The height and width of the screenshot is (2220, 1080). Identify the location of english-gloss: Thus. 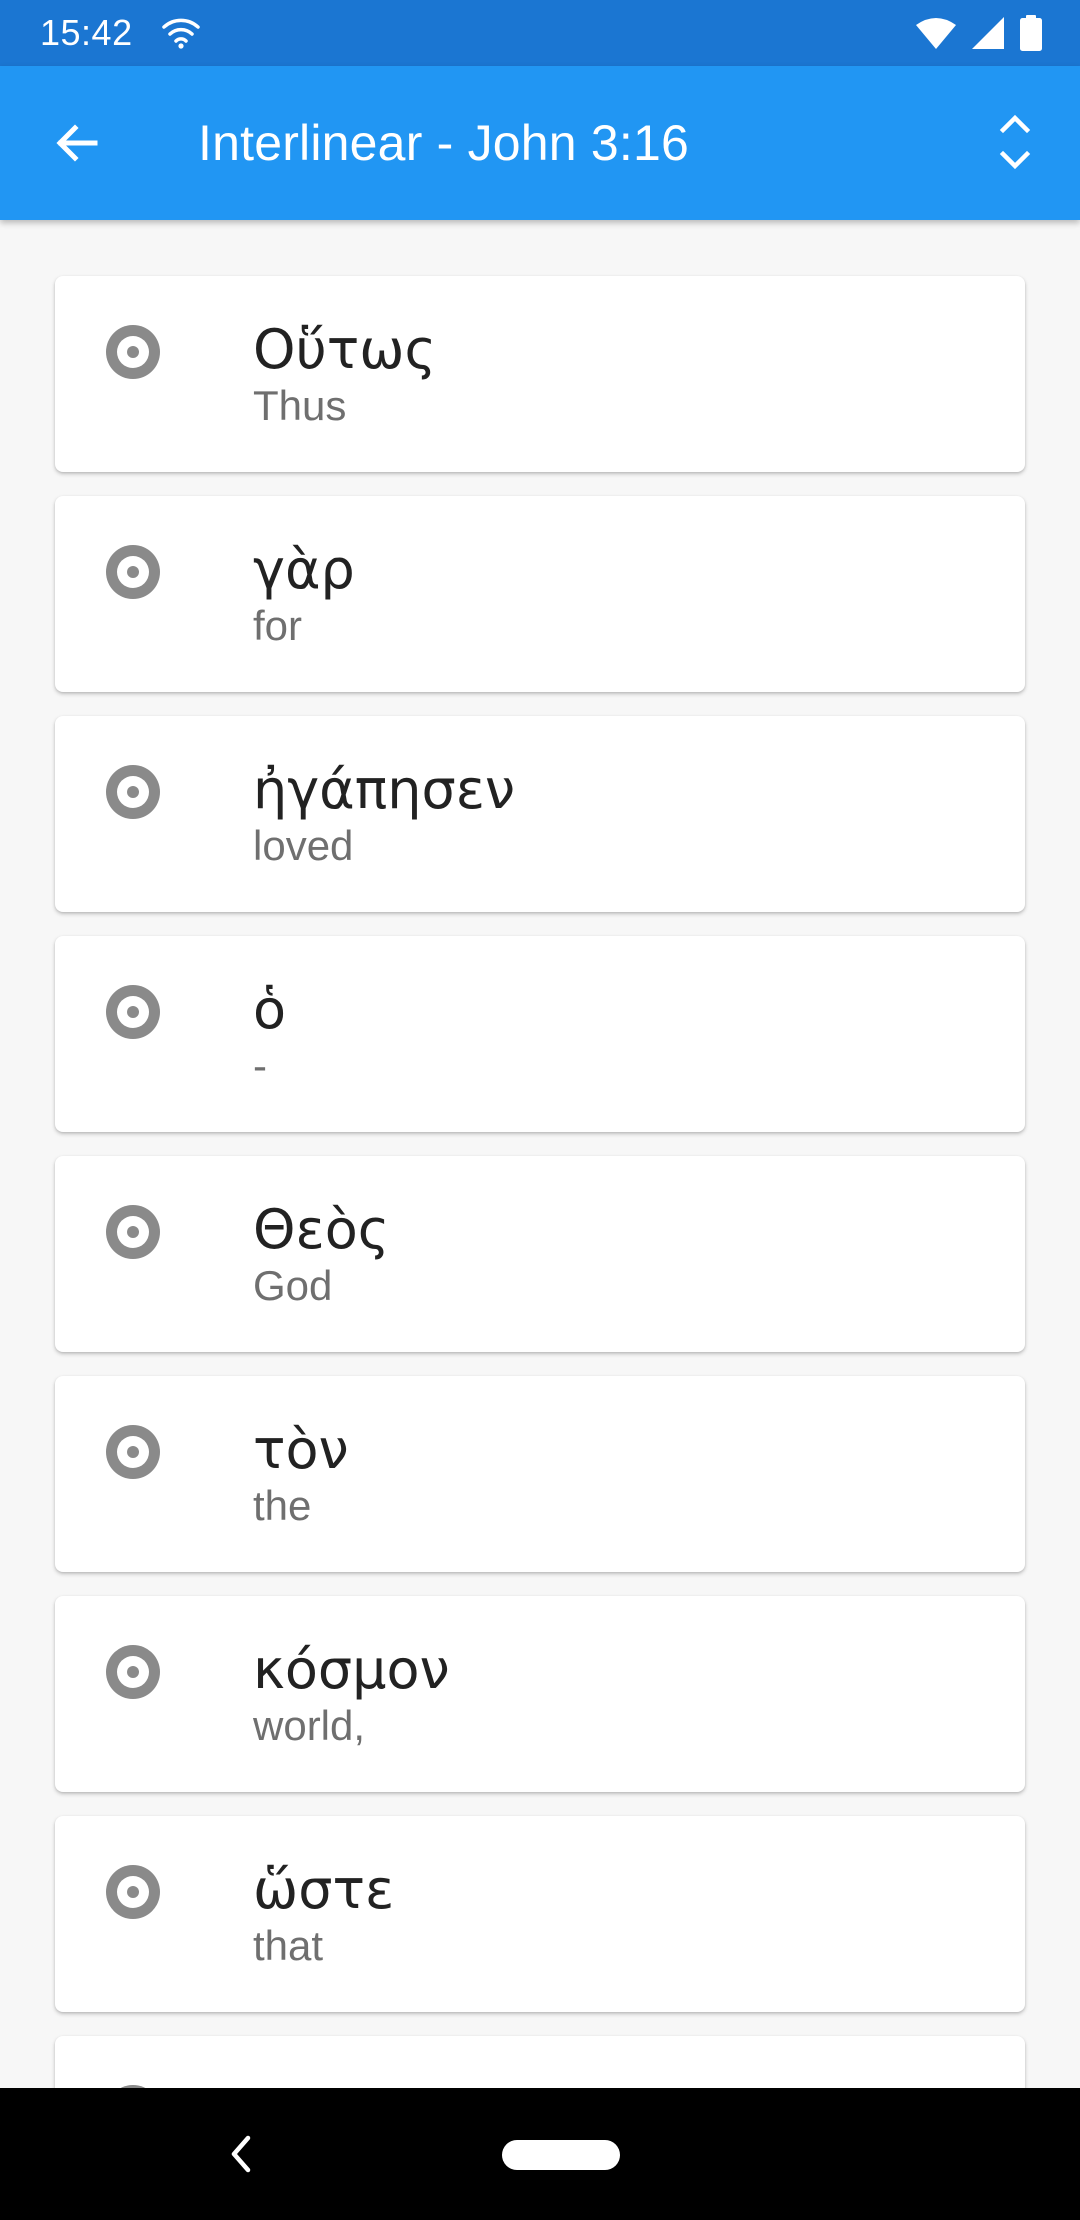
(300, 405).